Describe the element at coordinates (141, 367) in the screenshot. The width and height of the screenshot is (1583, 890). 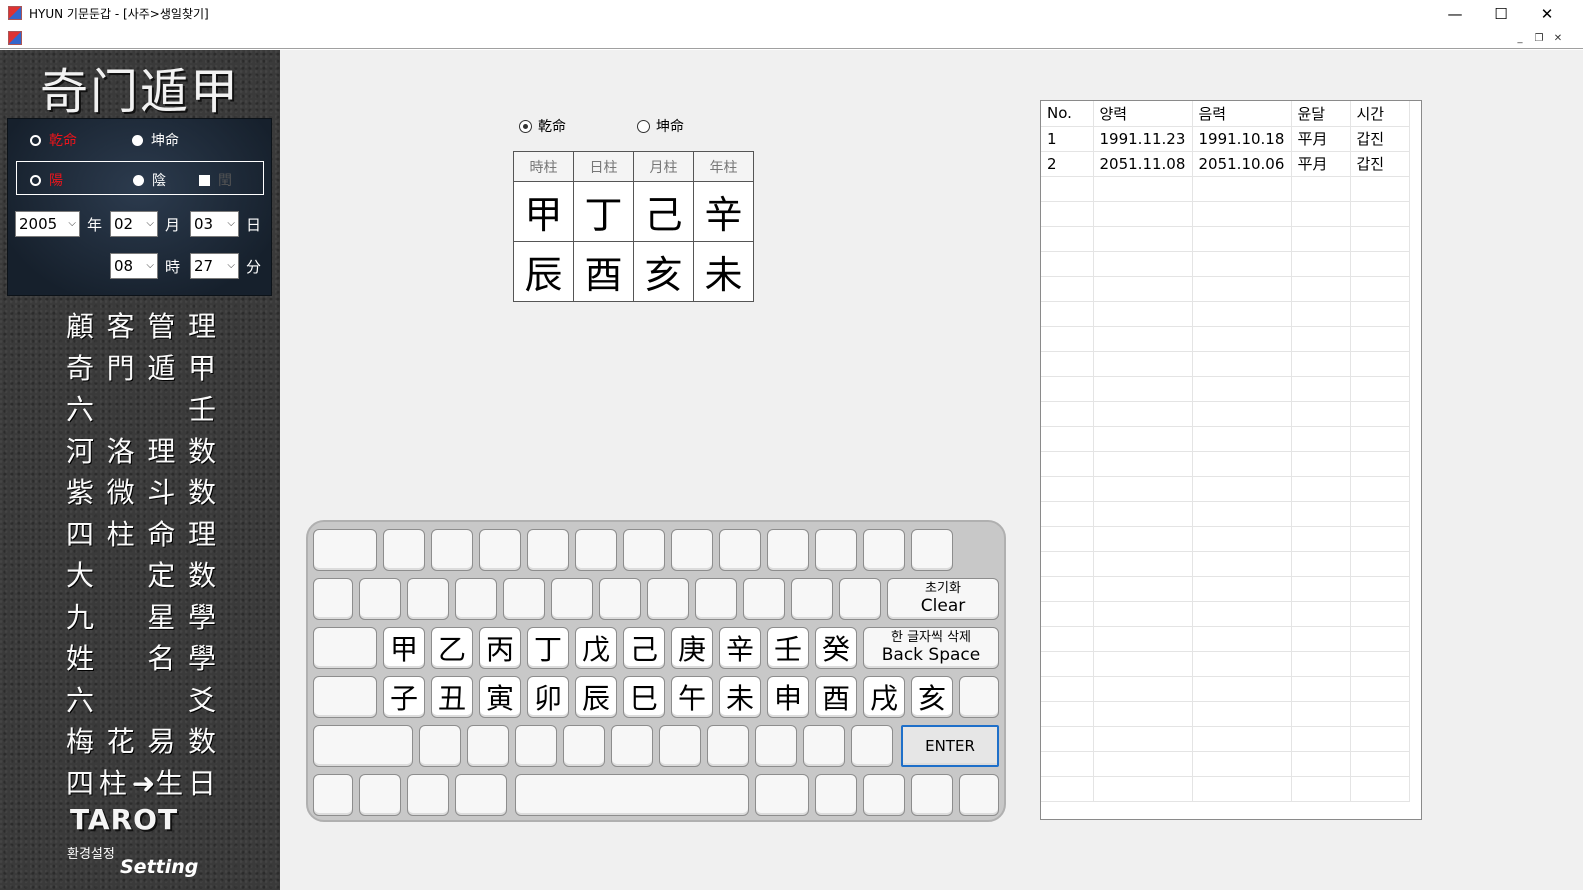
I see `menu-item-qimen: 奇門遁甲` at that location.